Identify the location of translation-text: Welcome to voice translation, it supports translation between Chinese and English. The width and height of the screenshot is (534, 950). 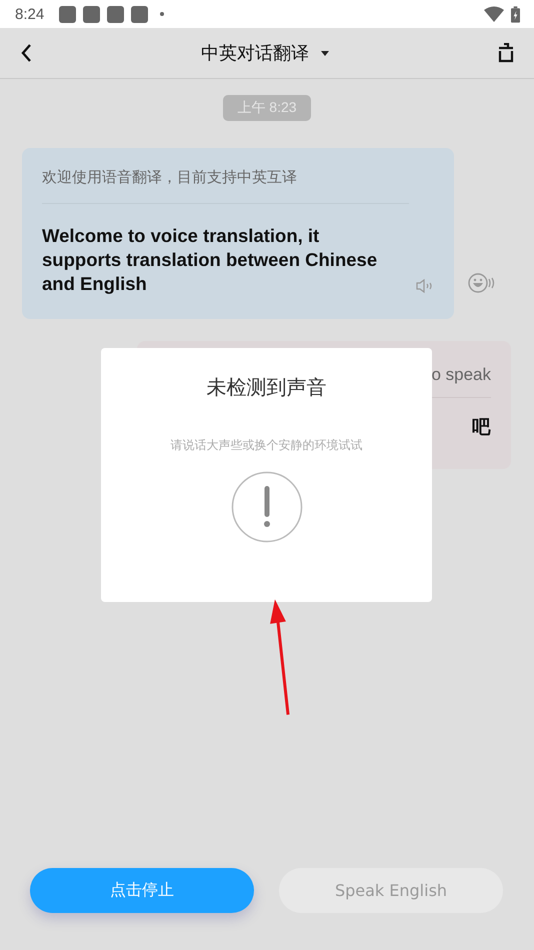
(210, 260).